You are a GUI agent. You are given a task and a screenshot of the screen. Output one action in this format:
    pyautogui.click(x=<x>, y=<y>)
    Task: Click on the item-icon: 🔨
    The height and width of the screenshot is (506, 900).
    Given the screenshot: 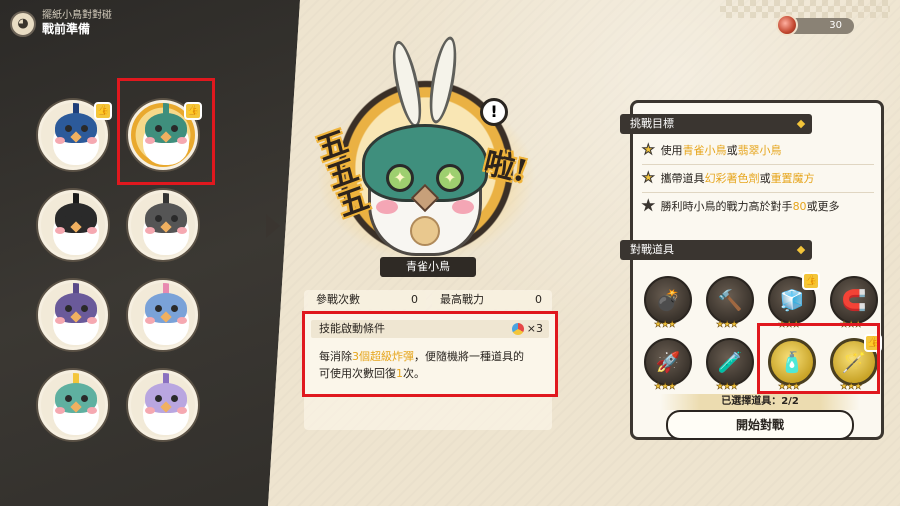 What is the action you would take?
    pyautogui.click(x=730, y=300)
    